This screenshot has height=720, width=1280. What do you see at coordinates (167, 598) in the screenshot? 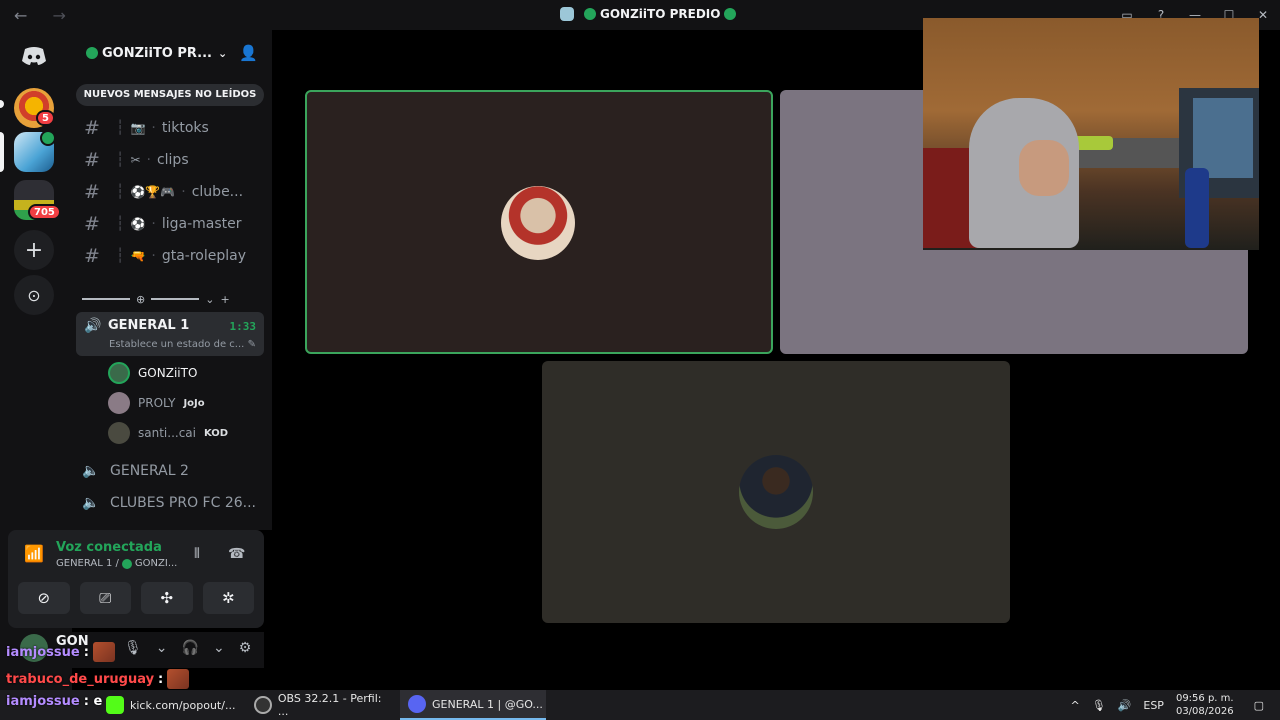
I see `activities-button: ✣` at bounding box center [167, 598].